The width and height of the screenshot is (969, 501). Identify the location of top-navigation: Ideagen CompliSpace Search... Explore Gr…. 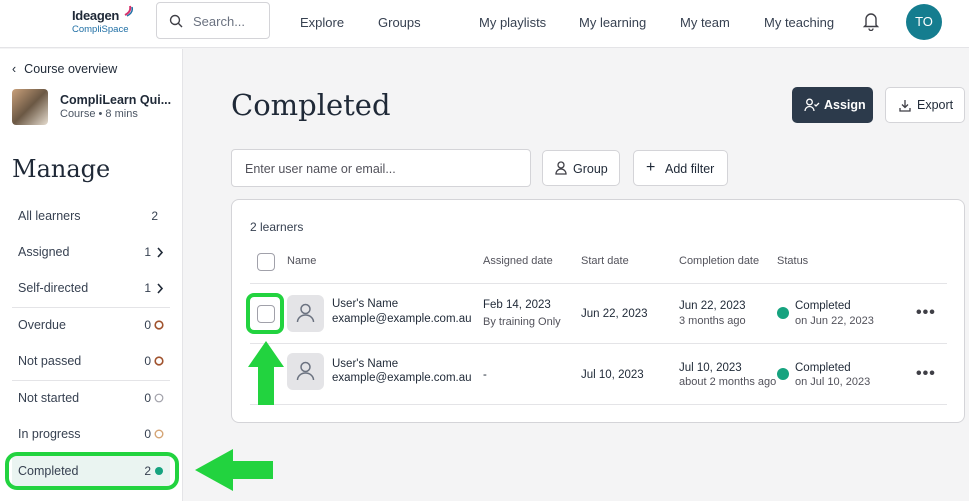
(484, 24).